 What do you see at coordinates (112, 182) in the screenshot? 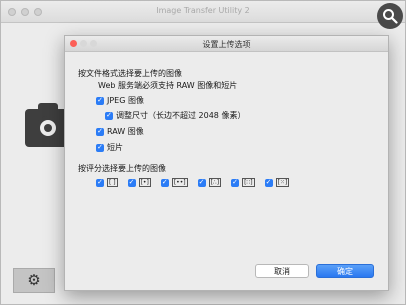
I see `rating-none-icon: [ ]` at bounding box center [112, 182].